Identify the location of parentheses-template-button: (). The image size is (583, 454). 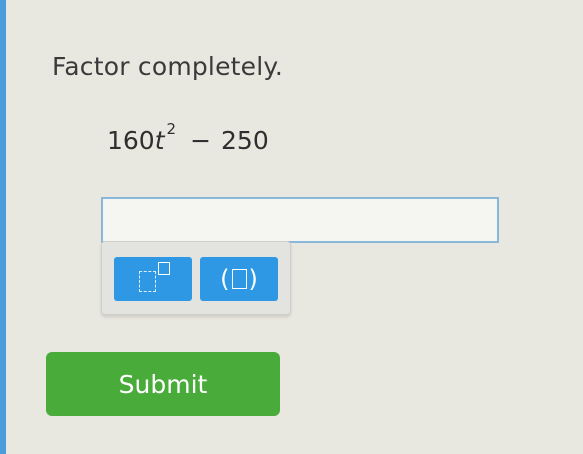
(239, 279).